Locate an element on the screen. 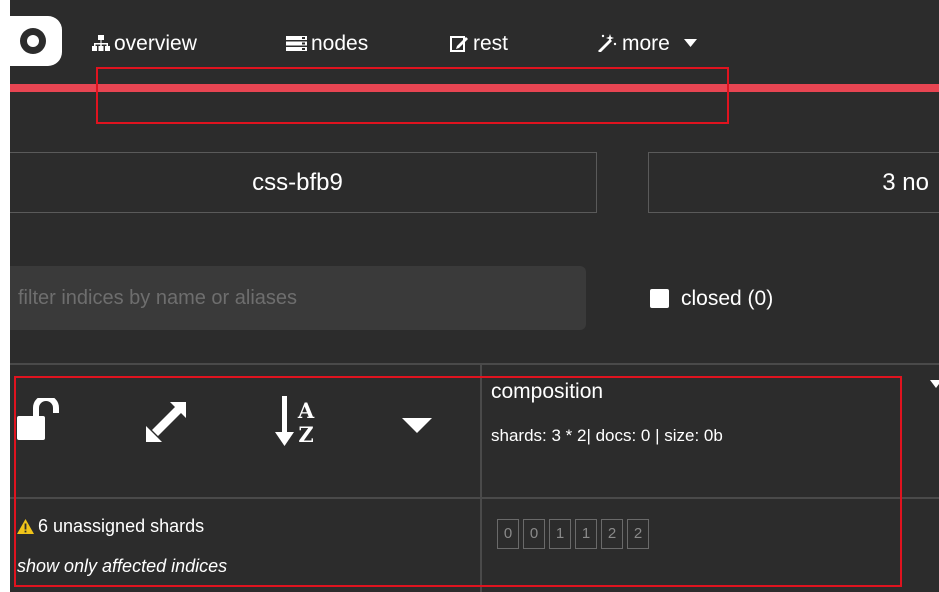 The width and height of the screenshot is (939, 592). unassigned-warning: 6 unassigned shards is located at coordinates (110, 526).